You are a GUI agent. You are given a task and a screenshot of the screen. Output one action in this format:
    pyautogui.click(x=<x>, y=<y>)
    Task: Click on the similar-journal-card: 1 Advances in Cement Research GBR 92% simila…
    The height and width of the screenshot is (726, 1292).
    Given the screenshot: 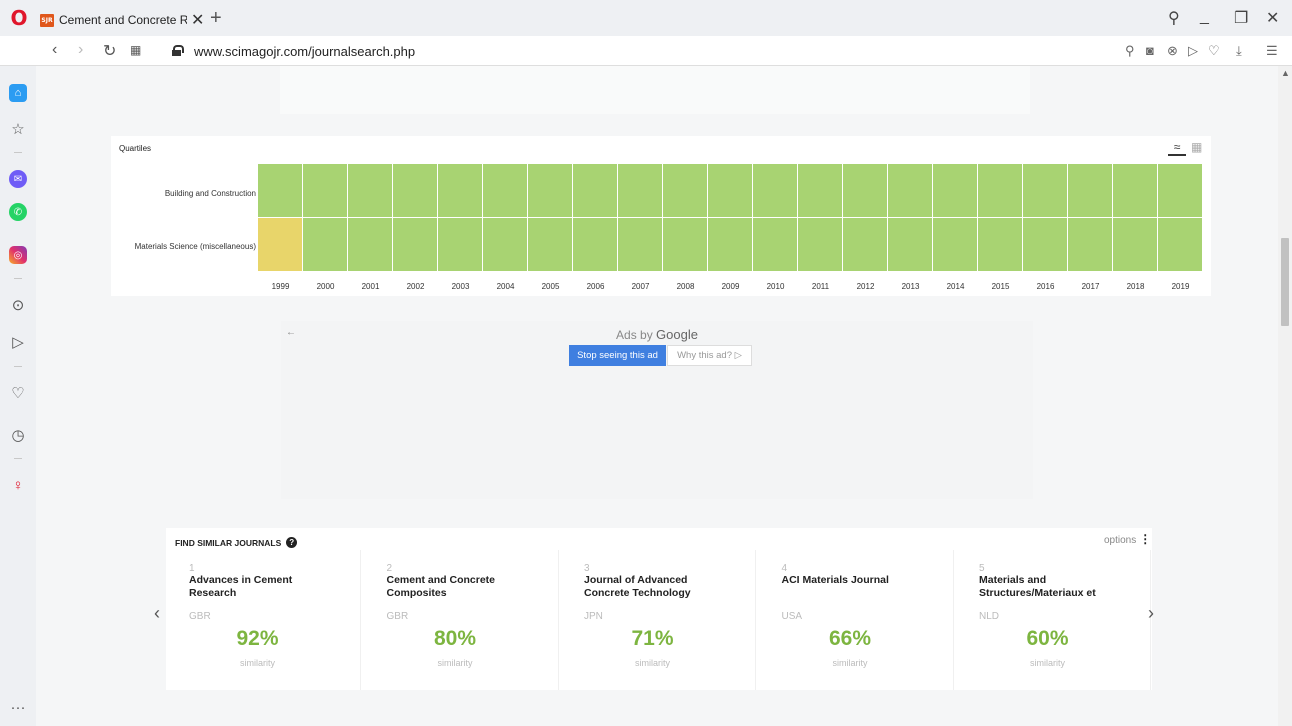 What is the action you would take?
    pyautogui.click(x=263, y=620)
    